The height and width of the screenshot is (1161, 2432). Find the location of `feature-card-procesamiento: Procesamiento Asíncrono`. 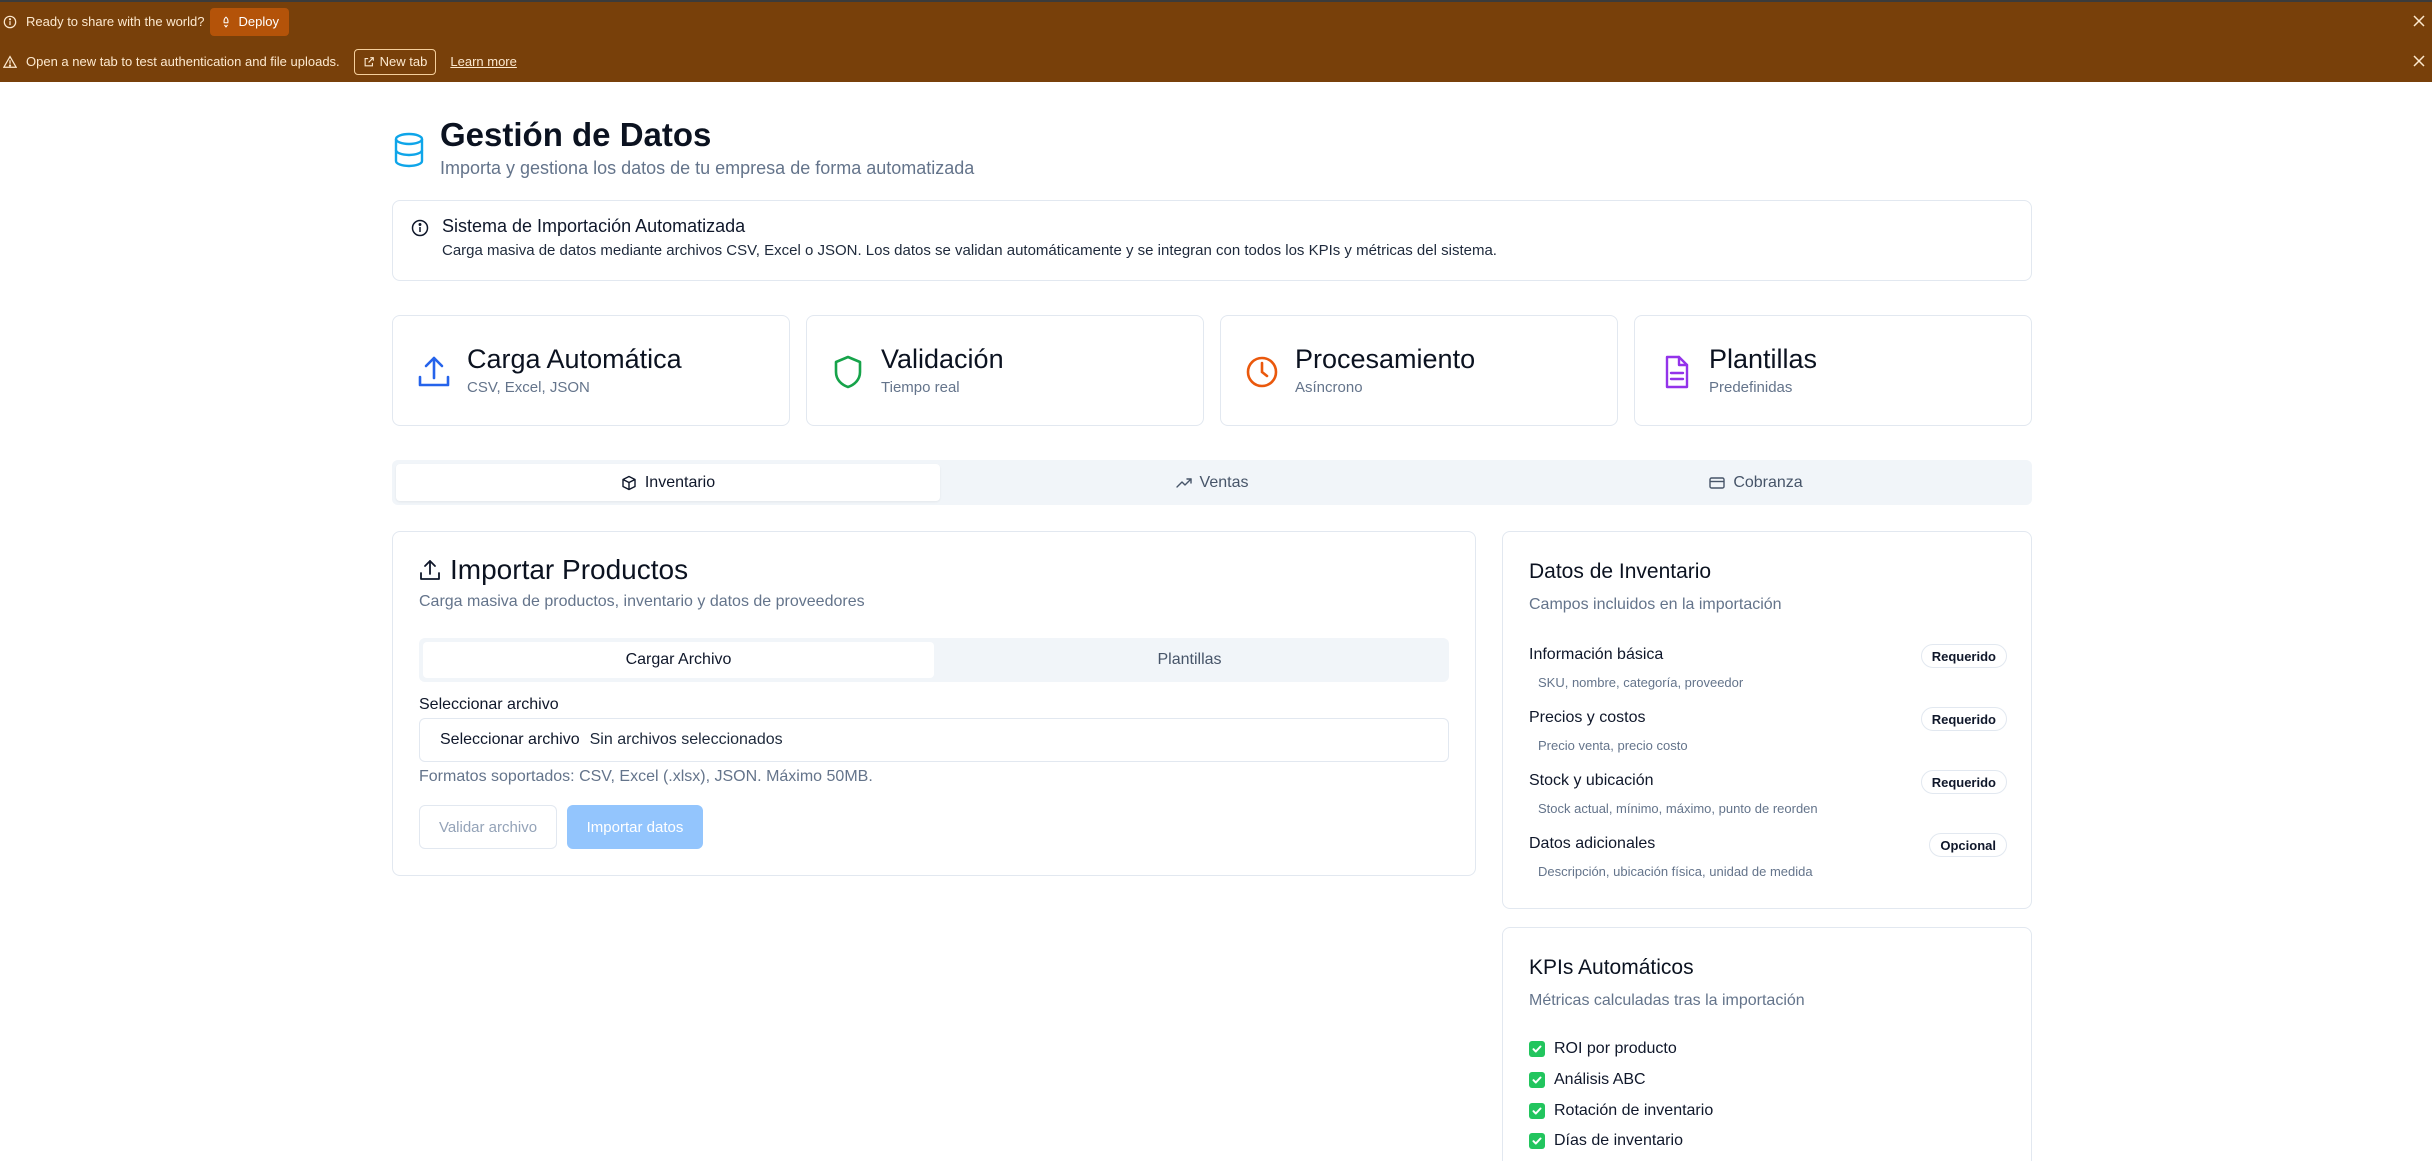

feature-card-procesamiento: Procesamiento Asíncrono is located at coordinates (1419, 370).